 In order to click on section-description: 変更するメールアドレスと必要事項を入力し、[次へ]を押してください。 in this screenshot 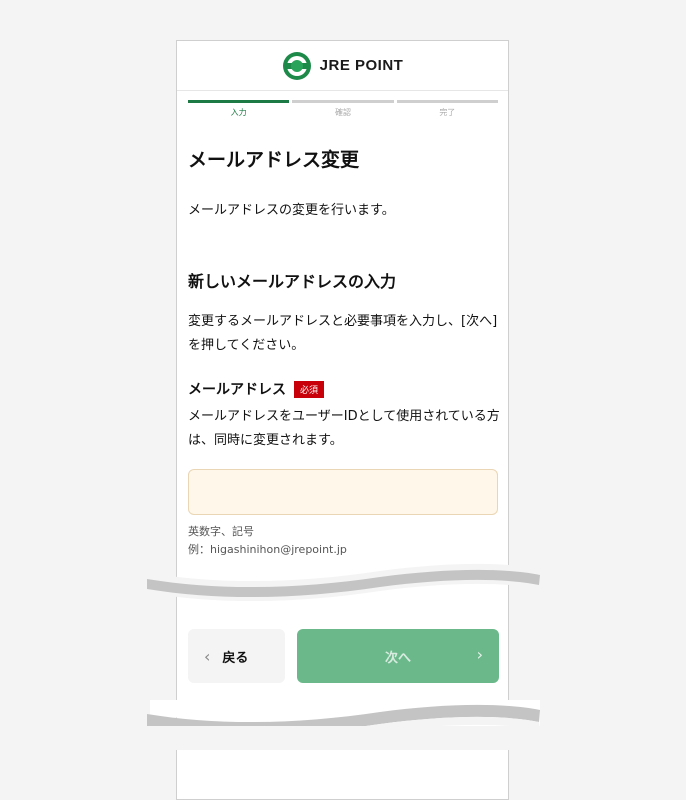, I will do `click(343, 333)`.